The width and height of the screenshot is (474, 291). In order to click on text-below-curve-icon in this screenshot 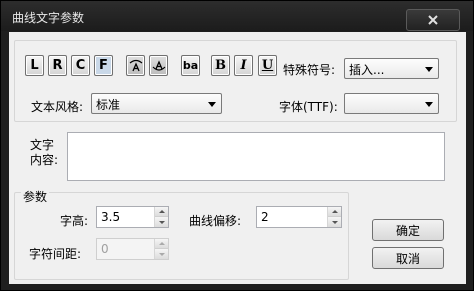, I will do `click(158, 65)`.